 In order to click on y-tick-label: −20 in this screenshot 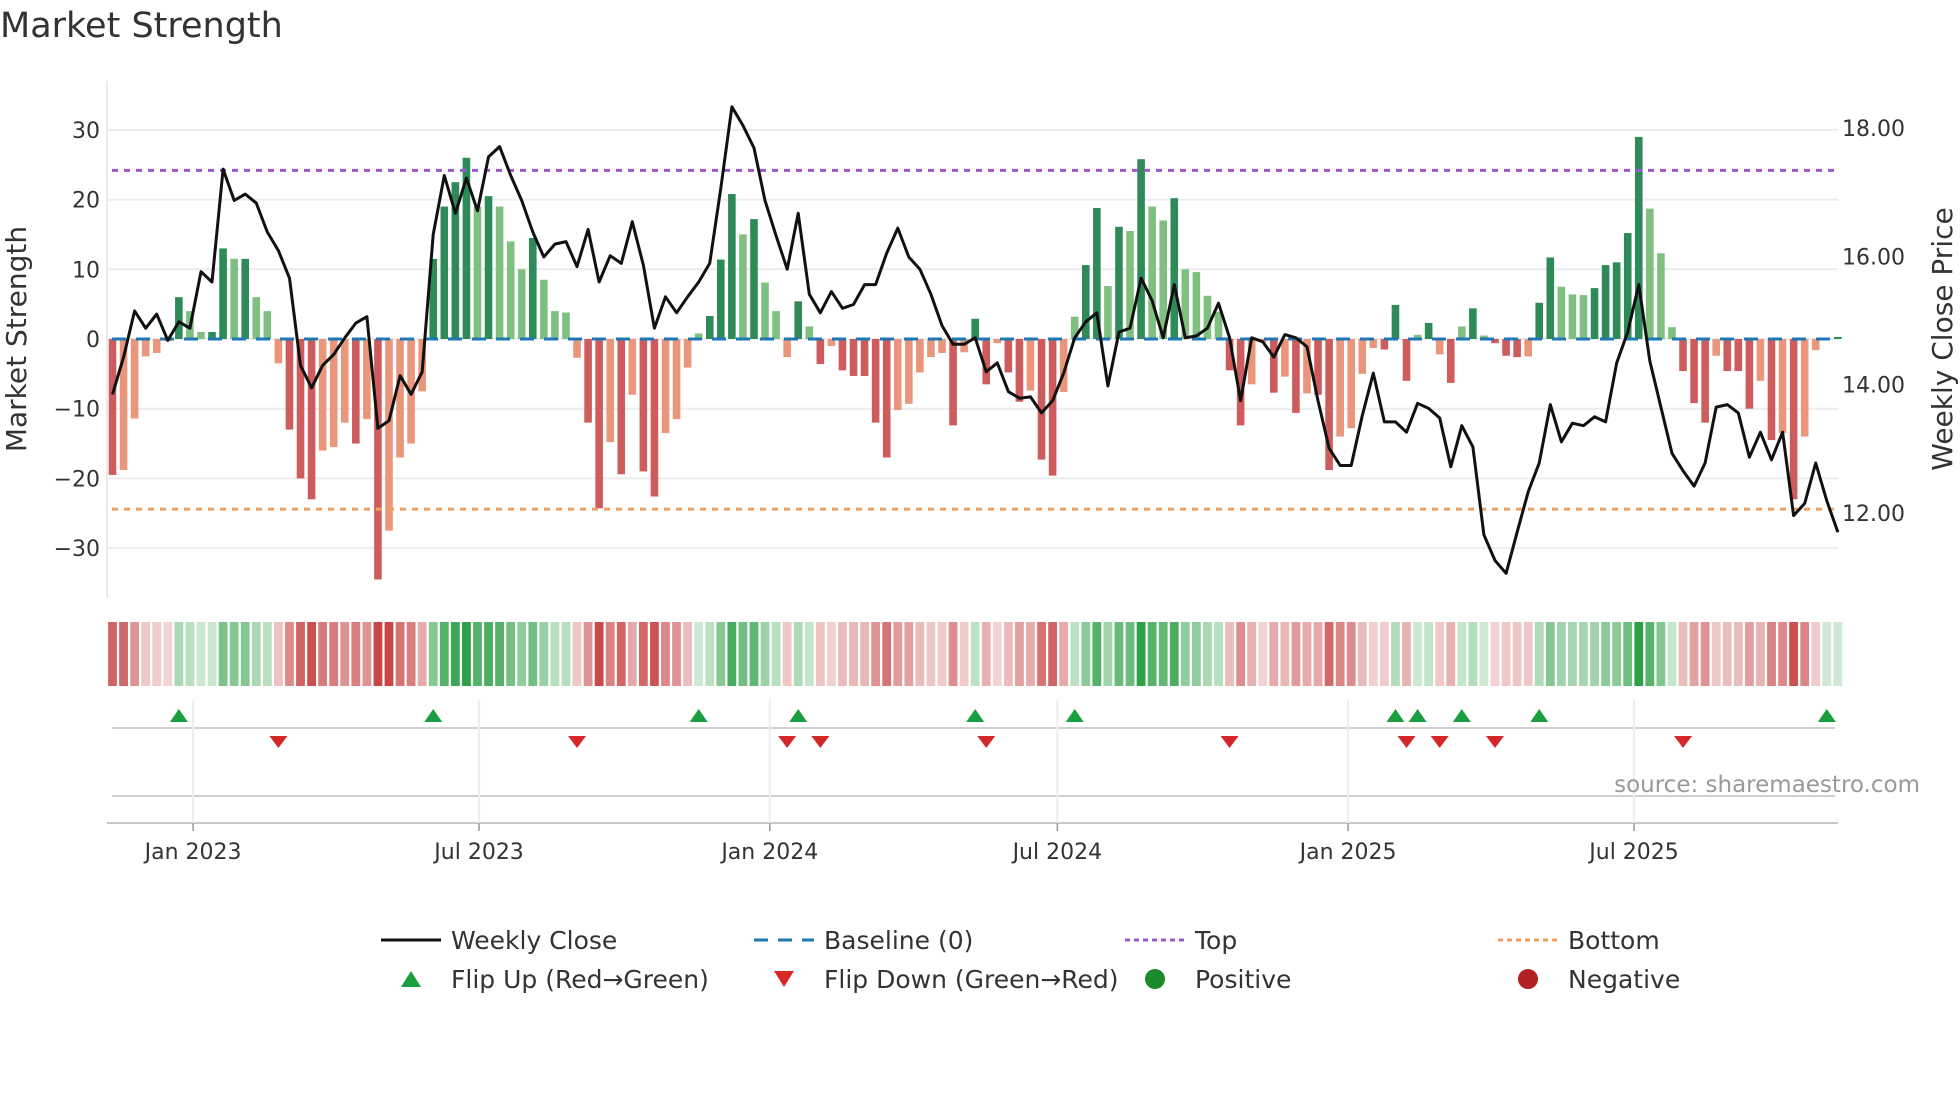, I will do `click(77, 479)`.